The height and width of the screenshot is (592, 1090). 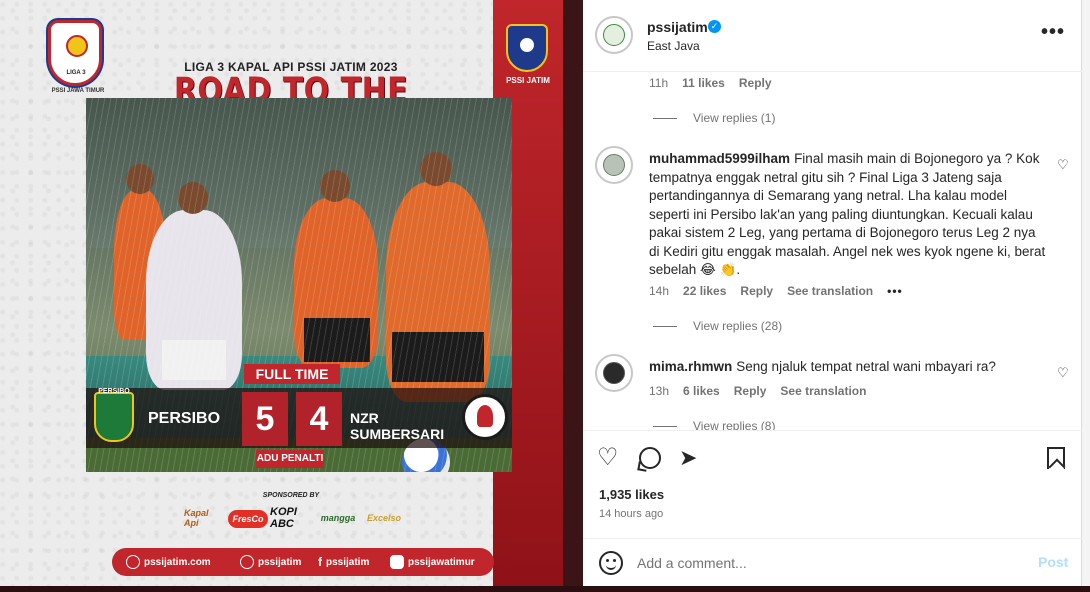 What do you see at coordinates (614, 35) in the screenshot?
I see `account-avatar` at bounding box center [614, 35].